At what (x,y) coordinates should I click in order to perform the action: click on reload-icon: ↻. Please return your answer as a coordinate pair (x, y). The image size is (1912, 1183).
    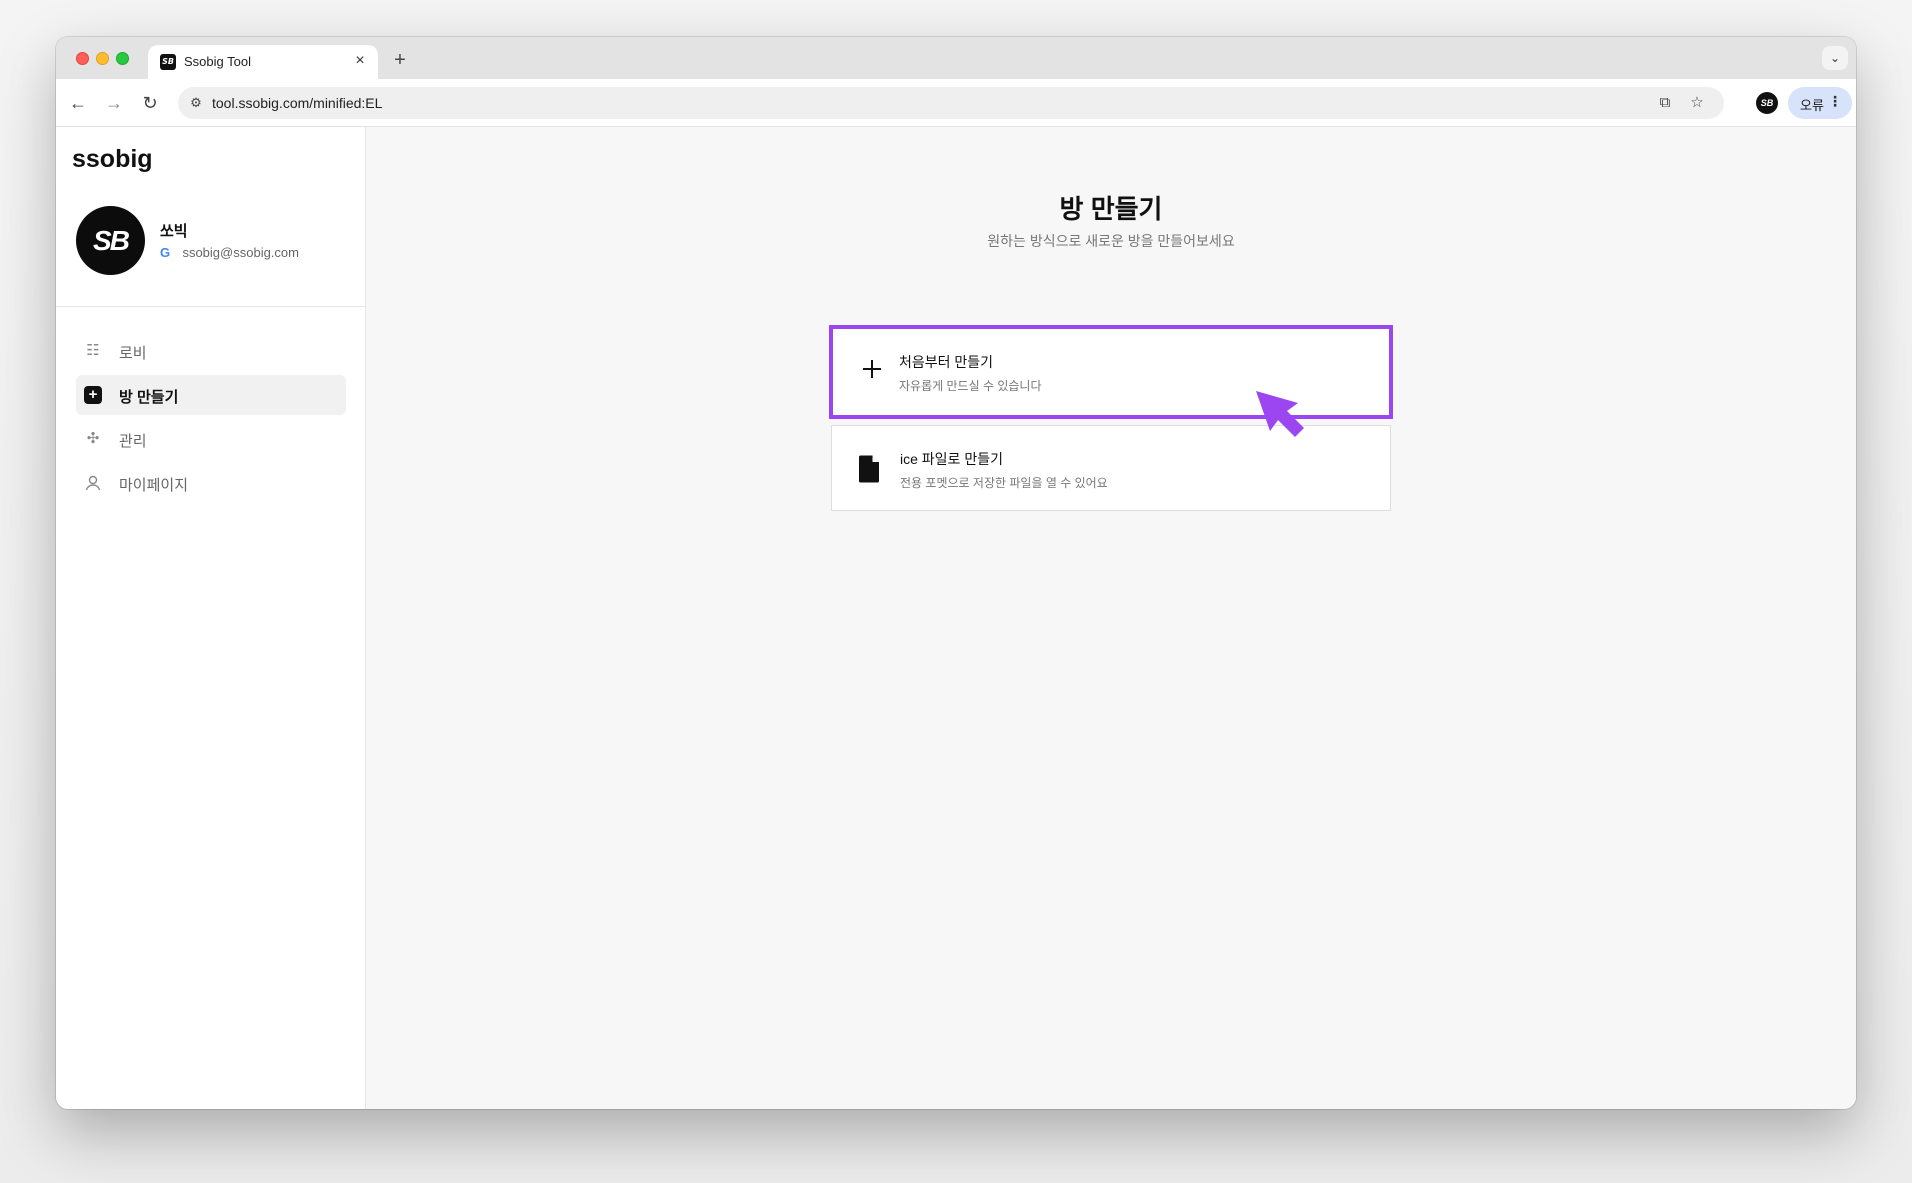
    Looking at the image, I should click on (150, 103).